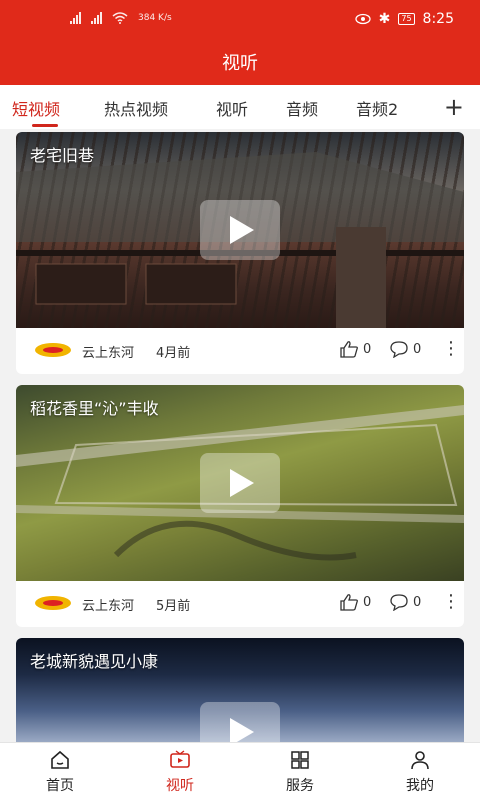  I want to click on tab-audio: 音频, so click(302, 108).